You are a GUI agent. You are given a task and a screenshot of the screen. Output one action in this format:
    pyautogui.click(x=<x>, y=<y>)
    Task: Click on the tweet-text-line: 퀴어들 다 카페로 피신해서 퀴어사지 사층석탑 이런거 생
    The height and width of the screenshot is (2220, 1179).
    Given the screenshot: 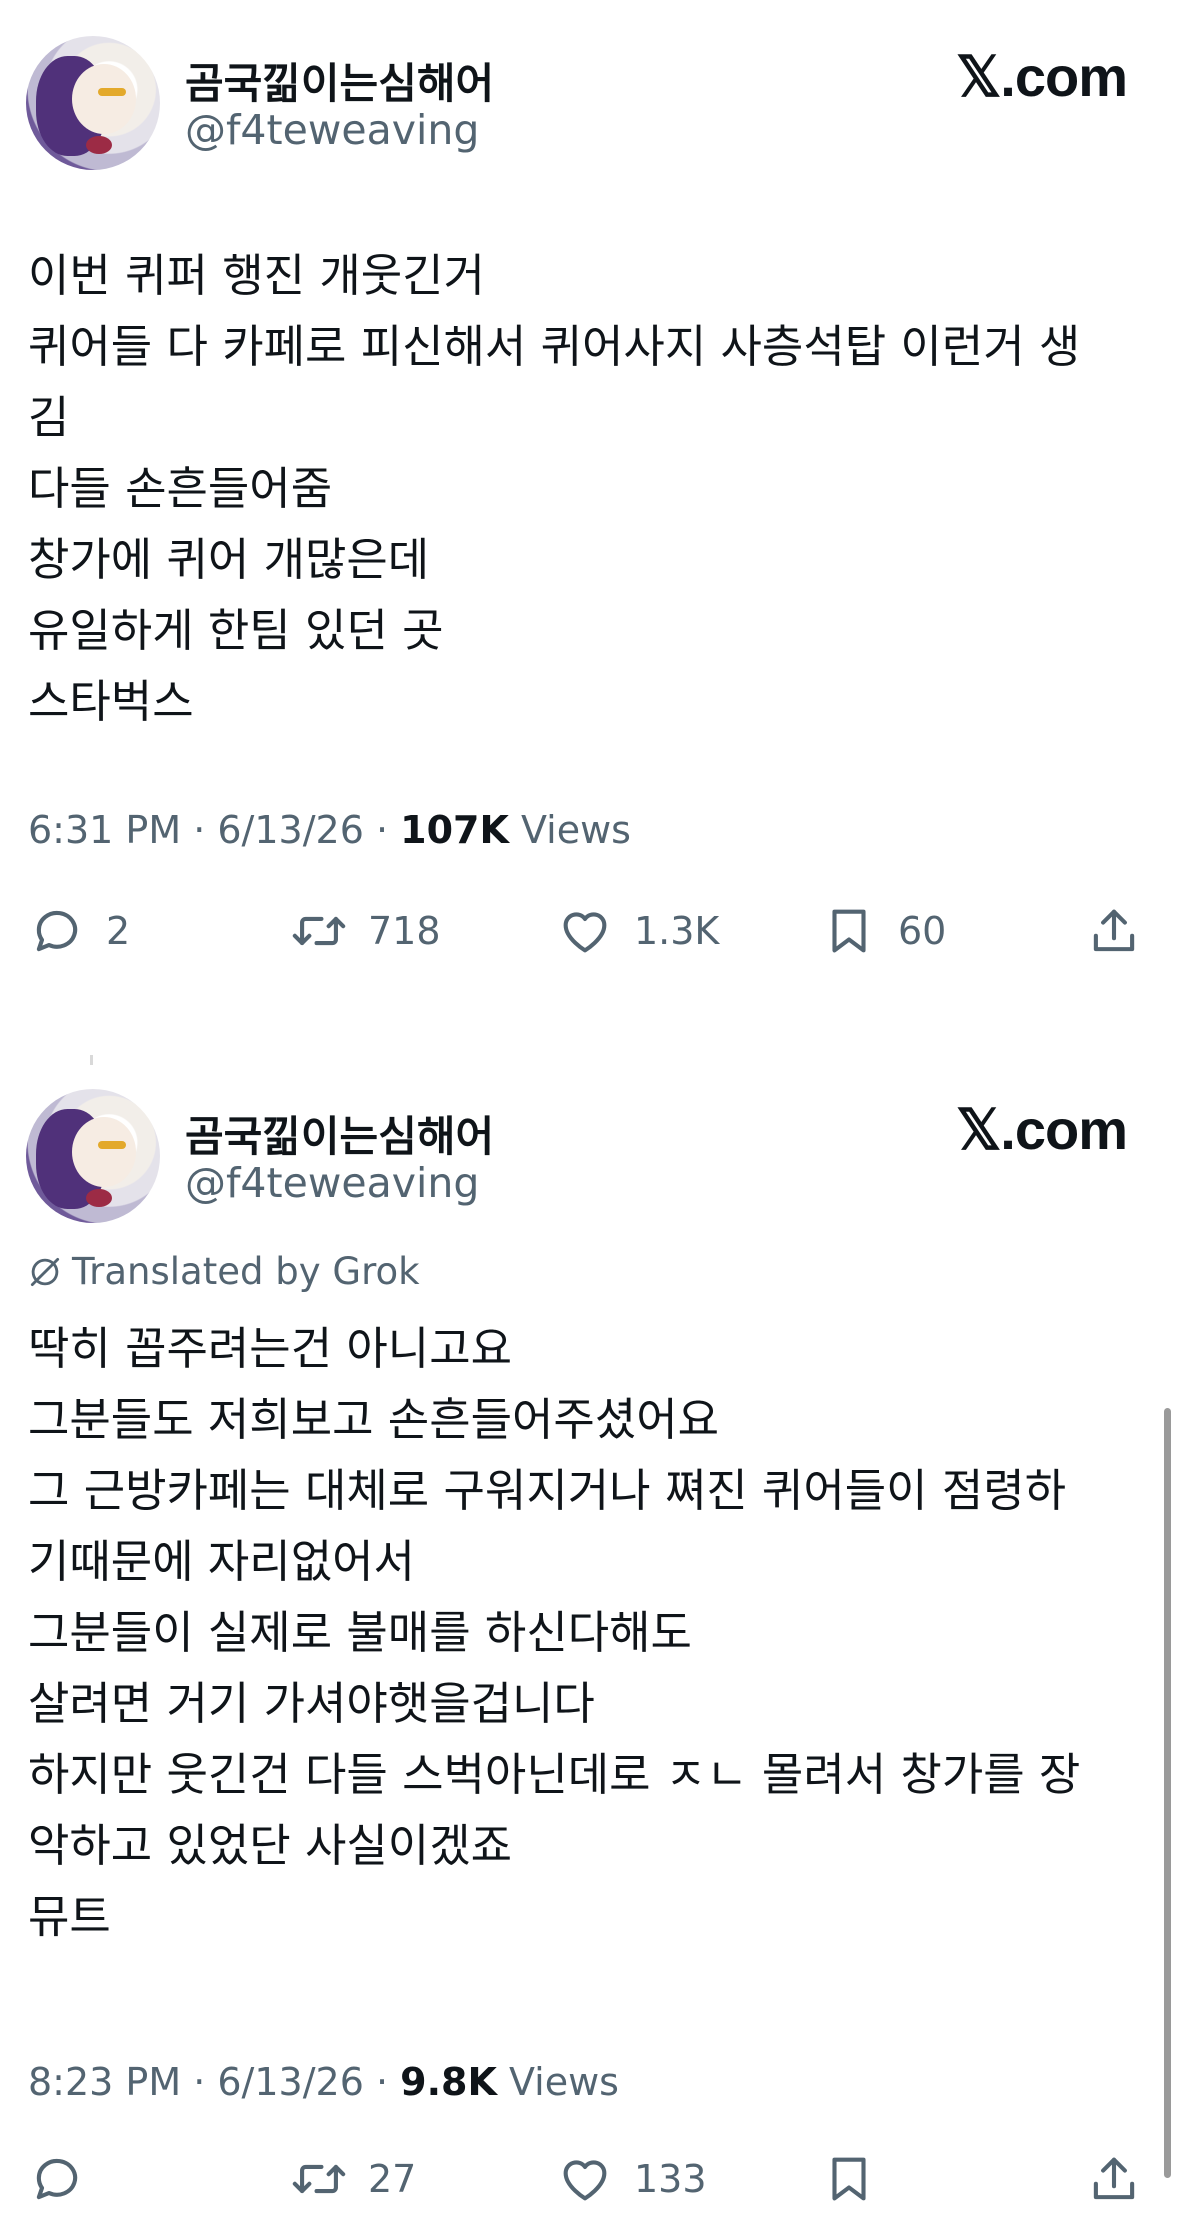 What is the action you would take?
    pyautogui.click(x=554, y=346)
    